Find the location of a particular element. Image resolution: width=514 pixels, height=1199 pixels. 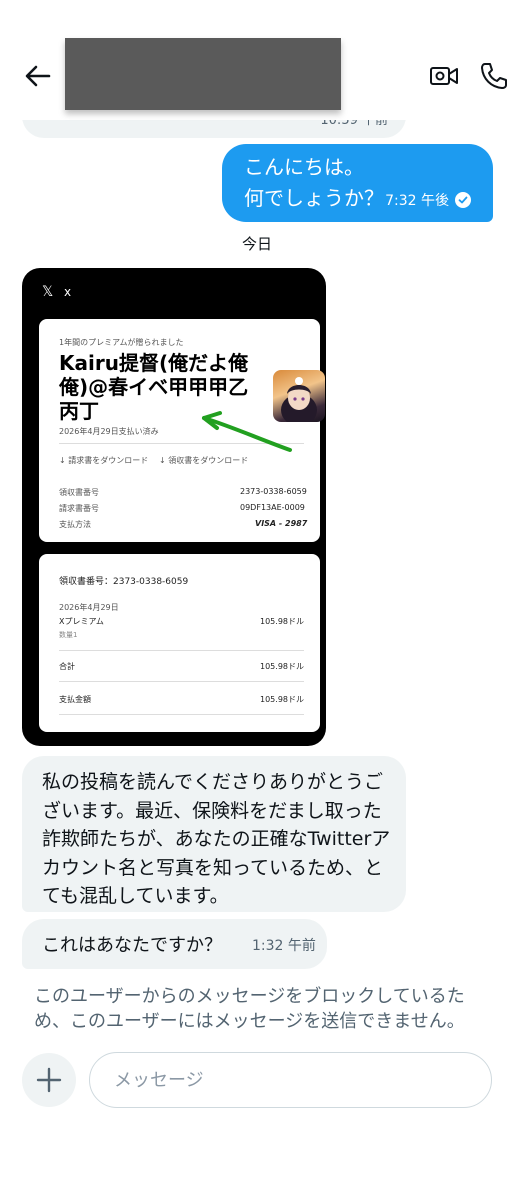

message-meta: 7:32 午後 is located at coordinates (428, 200).